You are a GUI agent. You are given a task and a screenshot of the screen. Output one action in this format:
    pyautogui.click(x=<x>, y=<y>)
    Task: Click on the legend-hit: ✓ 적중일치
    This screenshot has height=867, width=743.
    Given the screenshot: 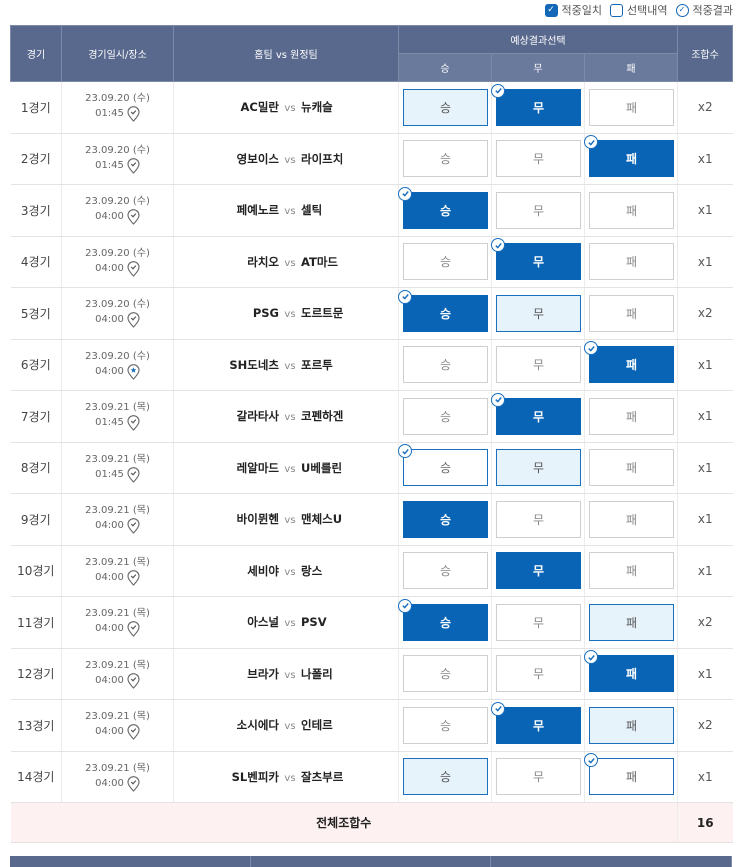 What is the action you would take?
    pyautogui.click(x=573, y=10)
    